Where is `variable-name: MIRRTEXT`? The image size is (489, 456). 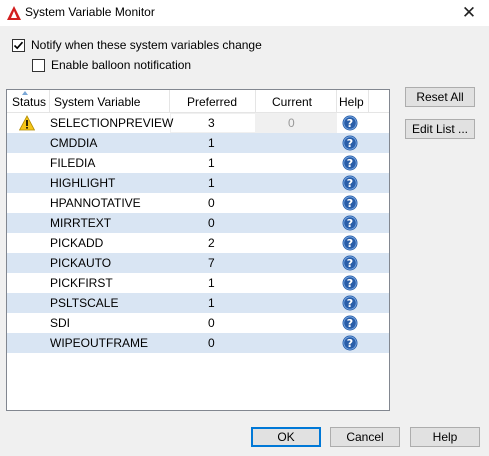
variable-name: MIRRTEXT is located at coordinates (81, 223).